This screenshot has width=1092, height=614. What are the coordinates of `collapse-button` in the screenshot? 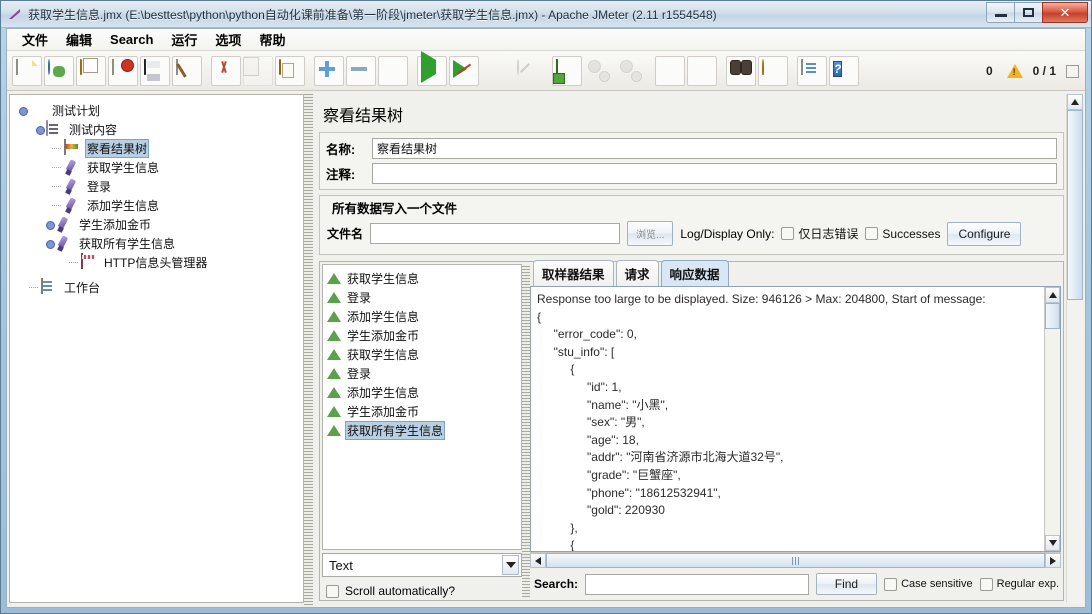 It's located at (361, 70).